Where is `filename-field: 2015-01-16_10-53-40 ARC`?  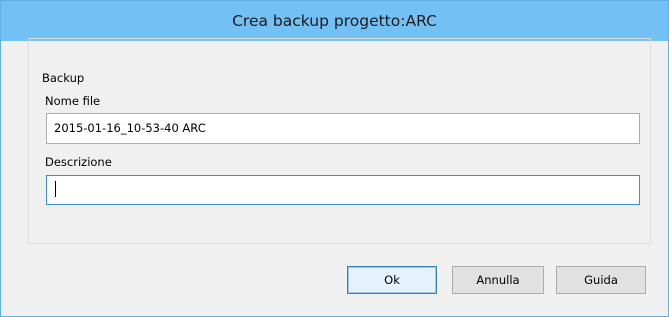
filename-field: 2015-01-16_10-53-40 ARC is located at coordinates (343, 128).